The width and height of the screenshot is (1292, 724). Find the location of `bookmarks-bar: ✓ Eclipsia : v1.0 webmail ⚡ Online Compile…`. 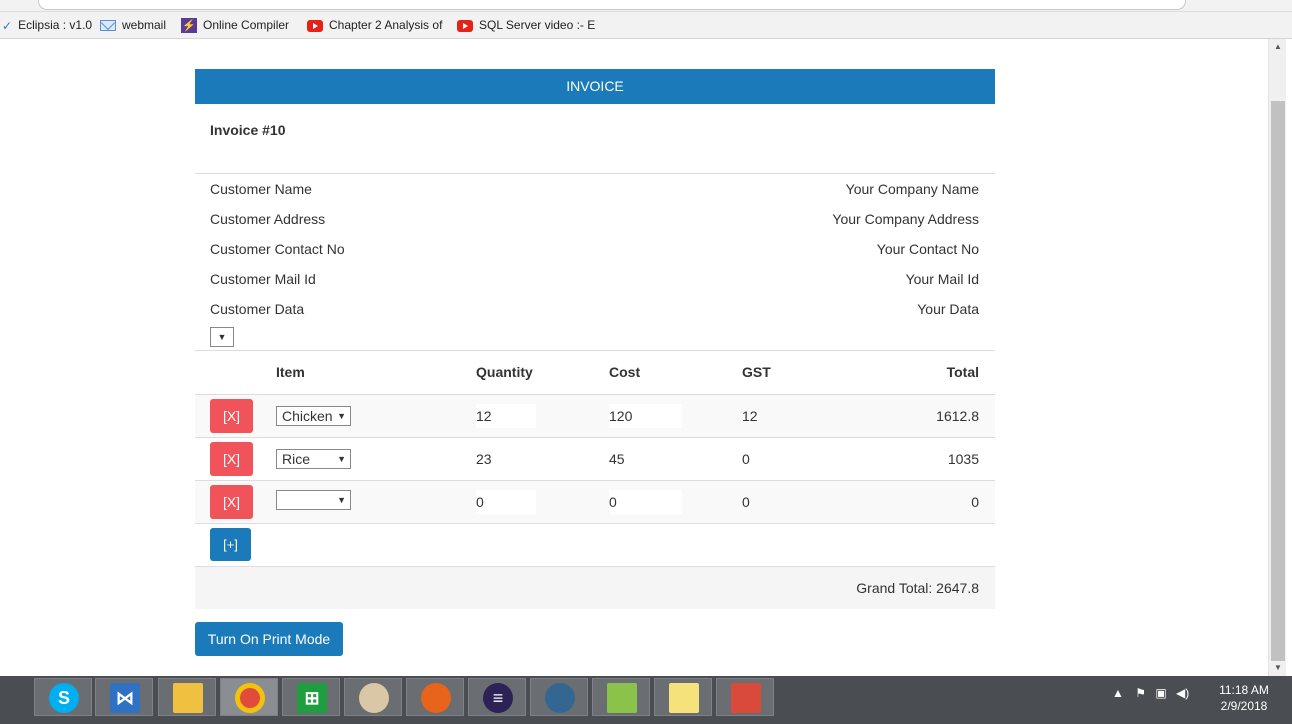

bookmarks-bar: ✓ Eclipsia : v1.0 webmail ⚡ Online Compile… is located at coordinates (646, 25).